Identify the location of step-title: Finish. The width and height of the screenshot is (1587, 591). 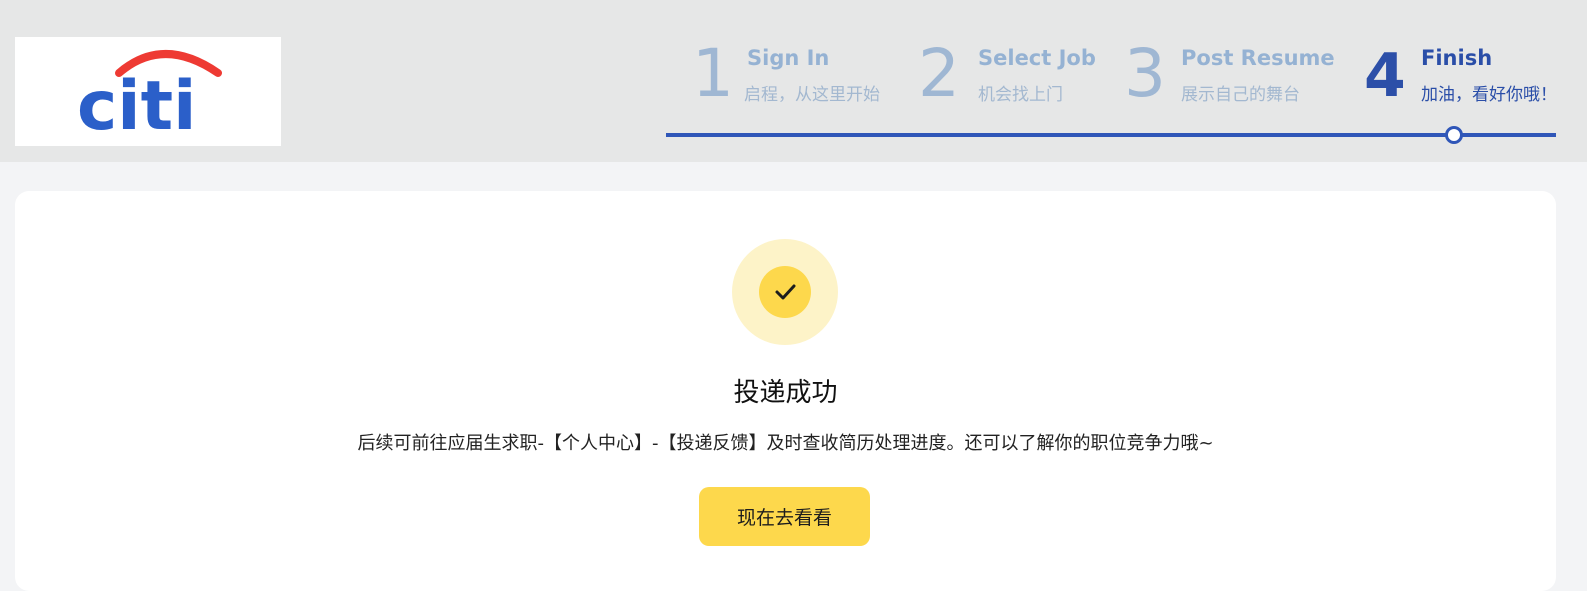
(1457, 58).